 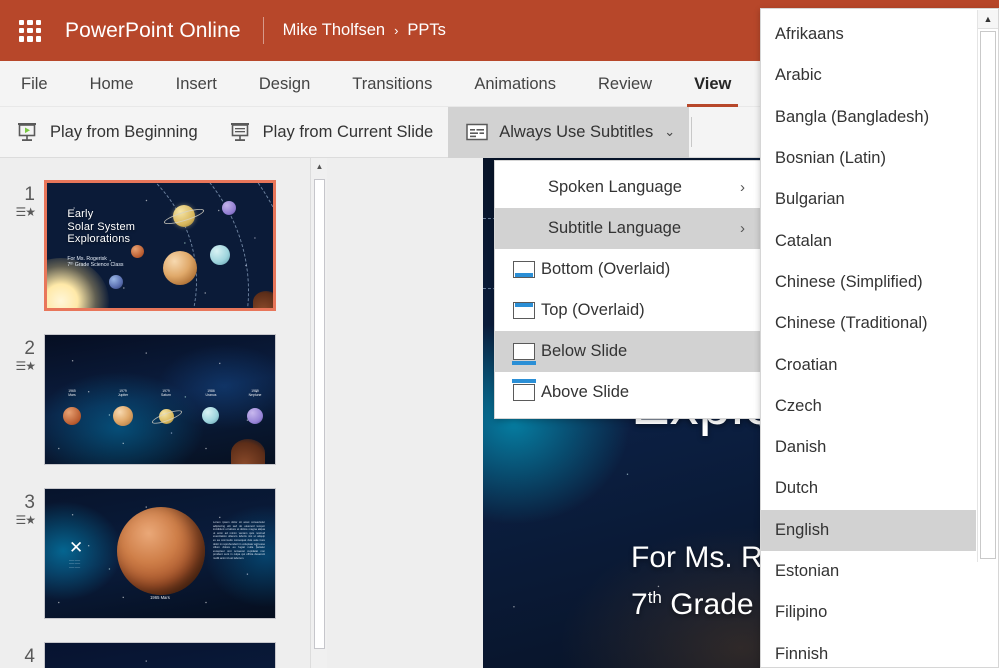 I want to click on menu-item-label: Below Slide, so click(x=584, y=351).